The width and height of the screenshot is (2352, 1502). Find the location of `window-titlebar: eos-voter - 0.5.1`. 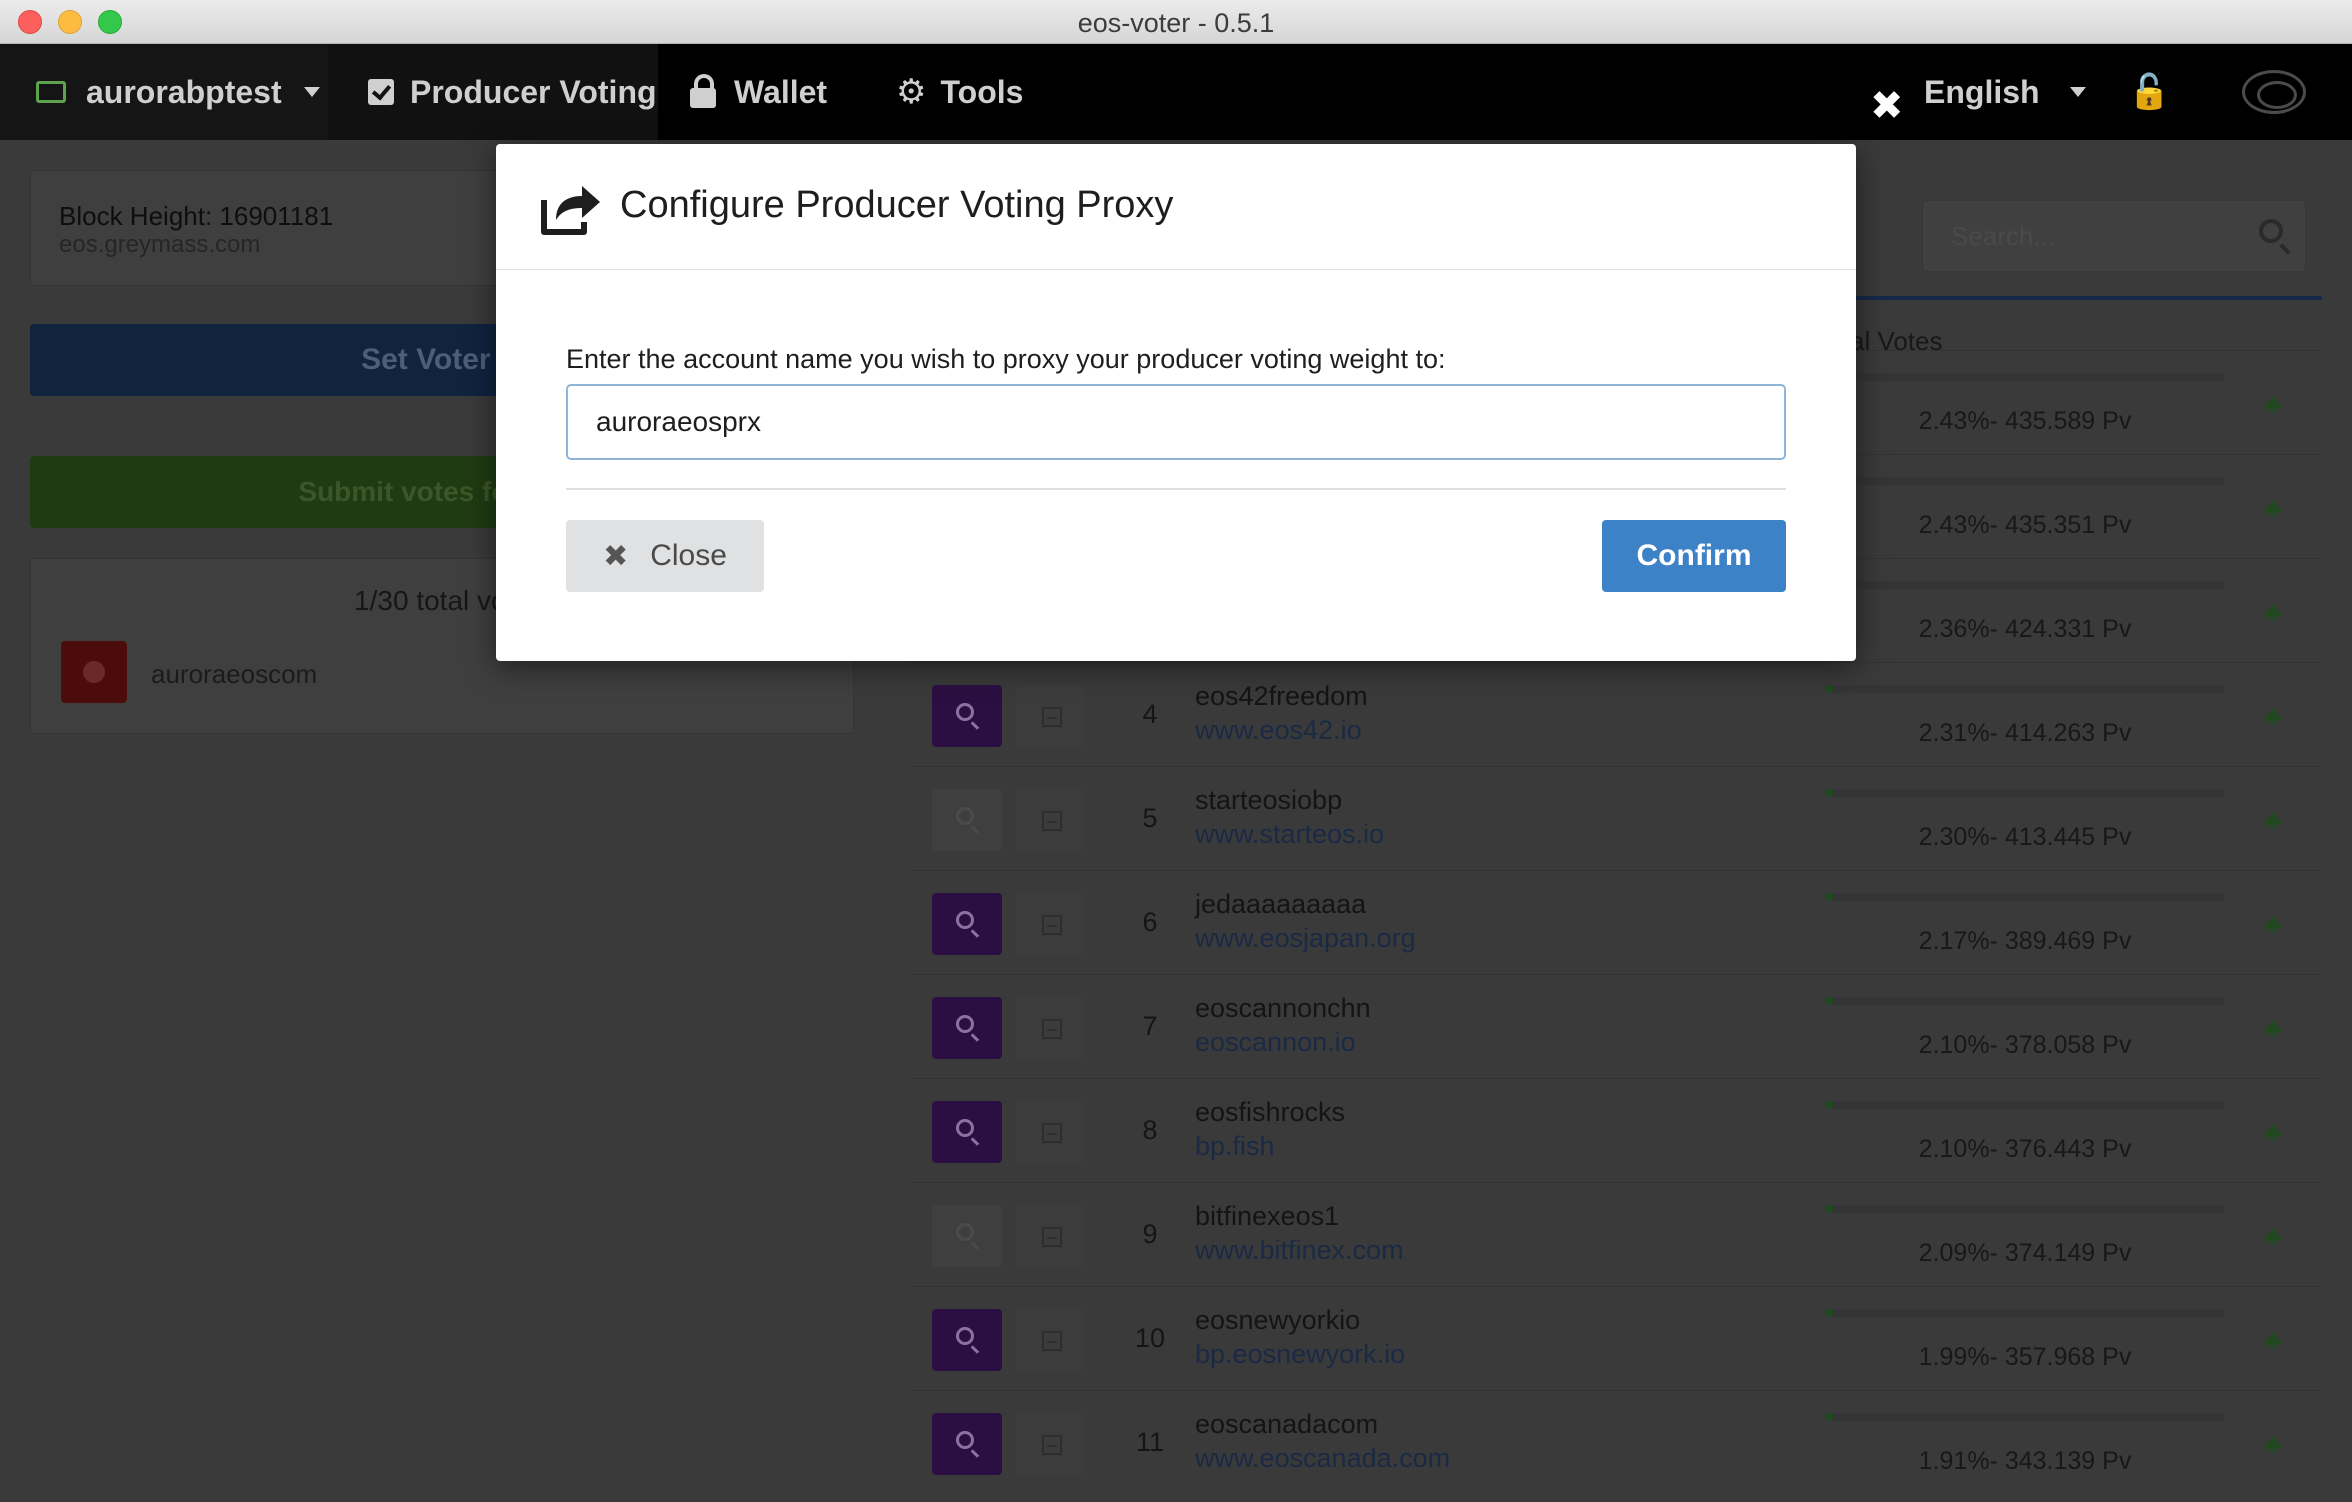

window-titlebar: eos-voter - 0.5.1 is located at coordinates (1176, 22).